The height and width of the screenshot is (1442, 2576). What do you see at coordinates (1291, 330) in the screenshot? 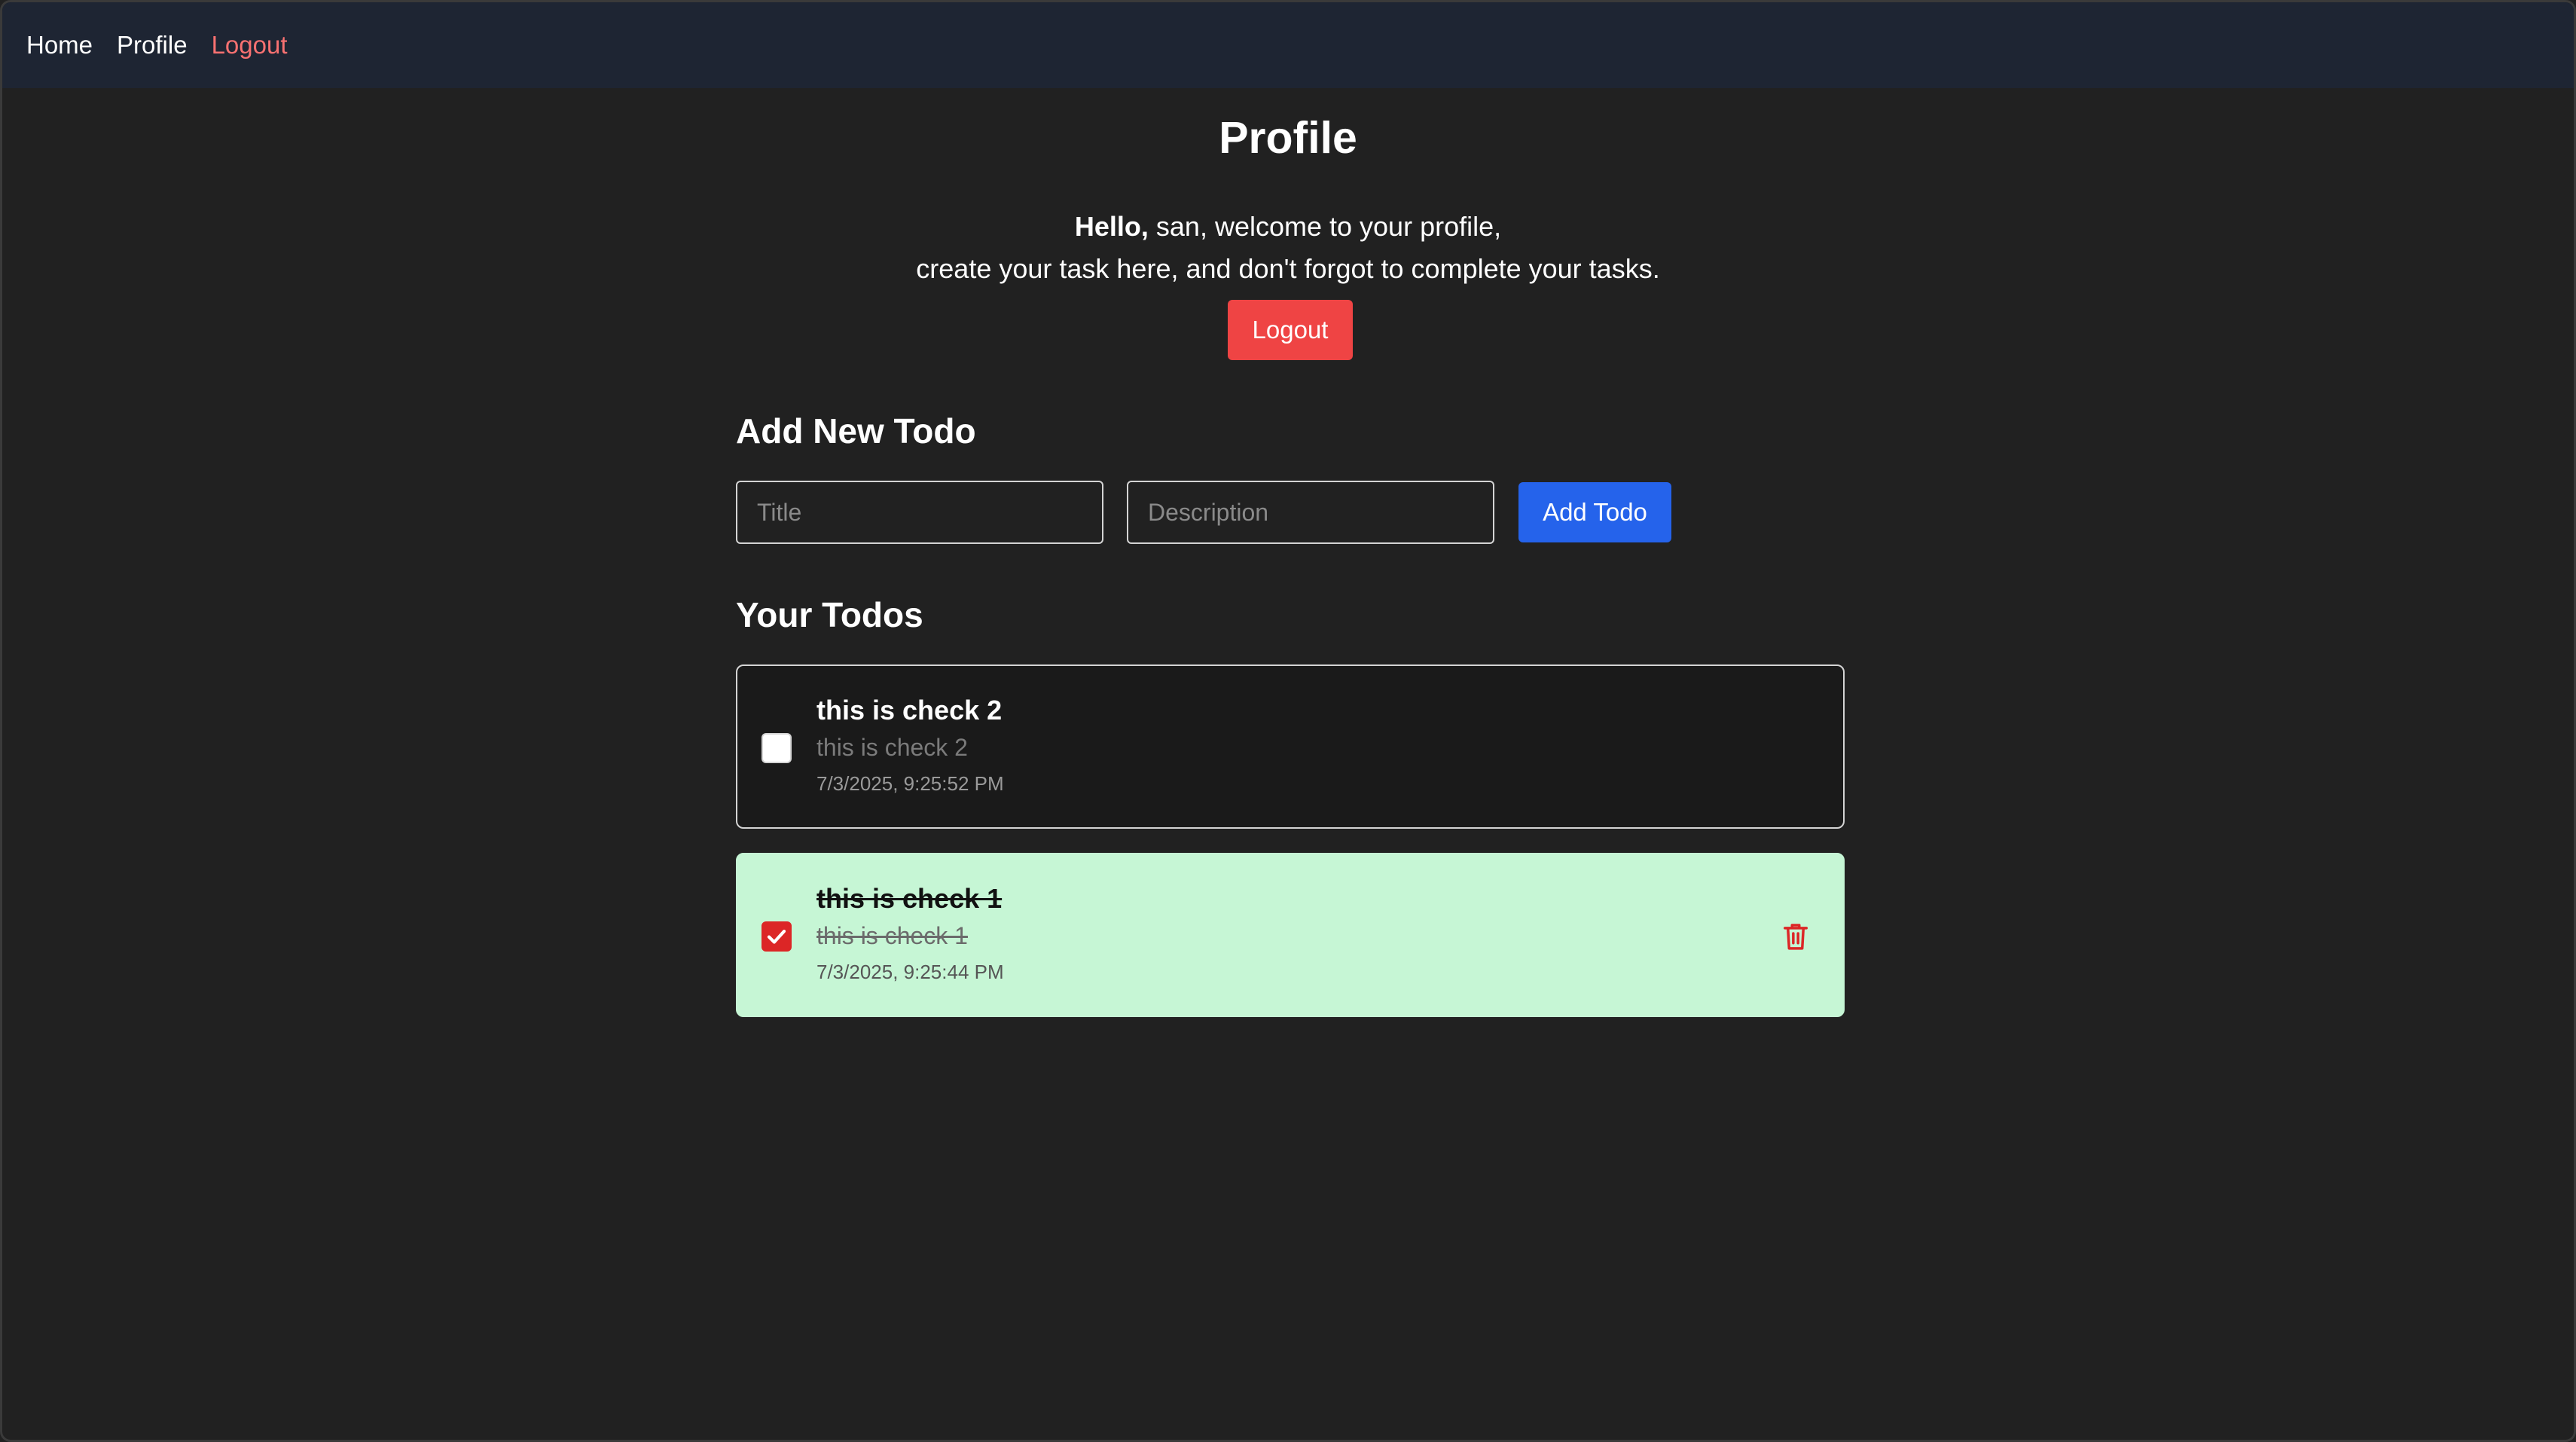
I see `logout-button: Logout` at bounding box center [1291, 330].